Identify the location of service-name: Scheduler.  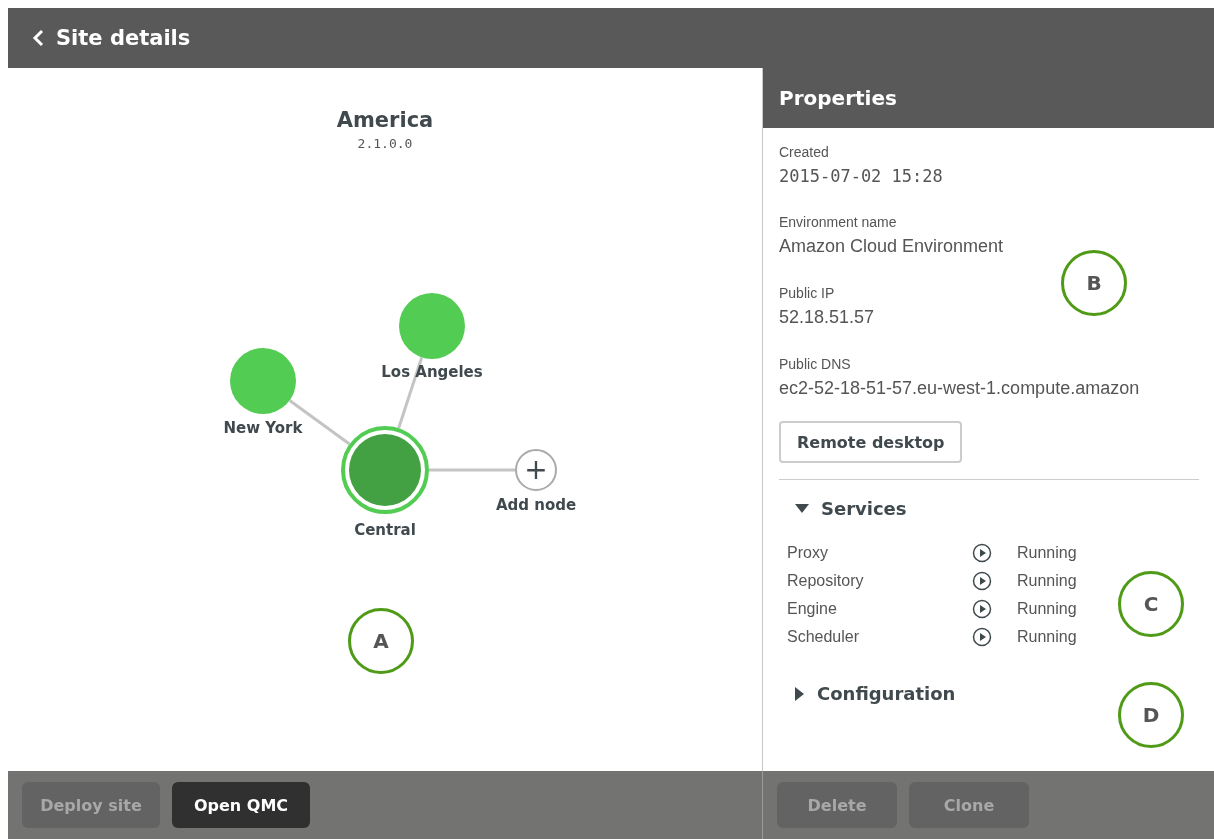
(824, 637).